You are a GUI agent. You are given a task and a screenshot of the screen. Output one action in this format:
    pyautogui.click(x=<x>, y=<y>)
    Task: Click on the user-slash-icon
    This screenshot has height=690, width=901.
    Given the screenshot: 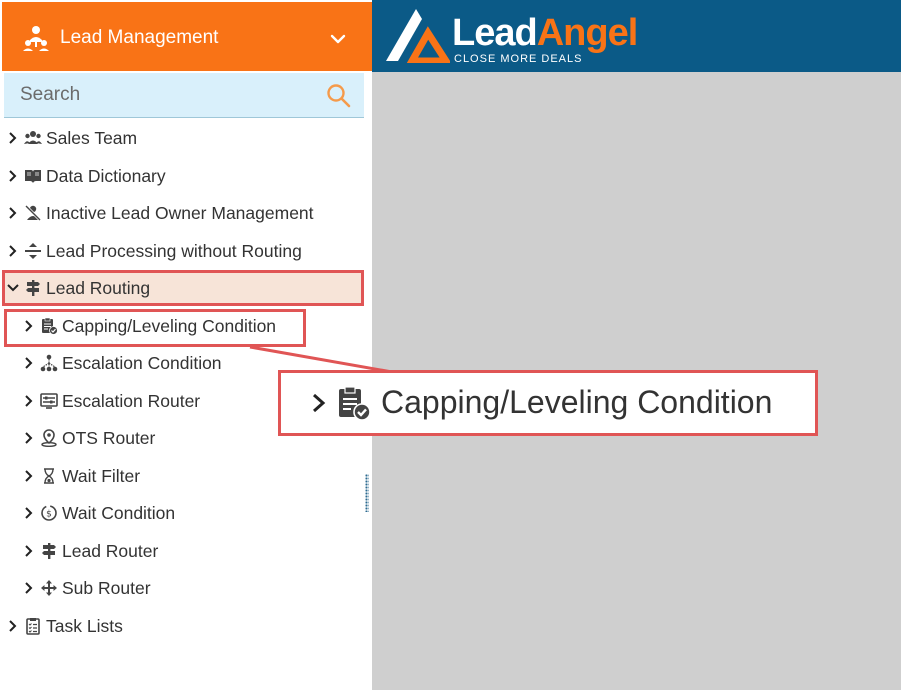 What is the action you would take?
    pyautogui.click(x=33, y=213)
    